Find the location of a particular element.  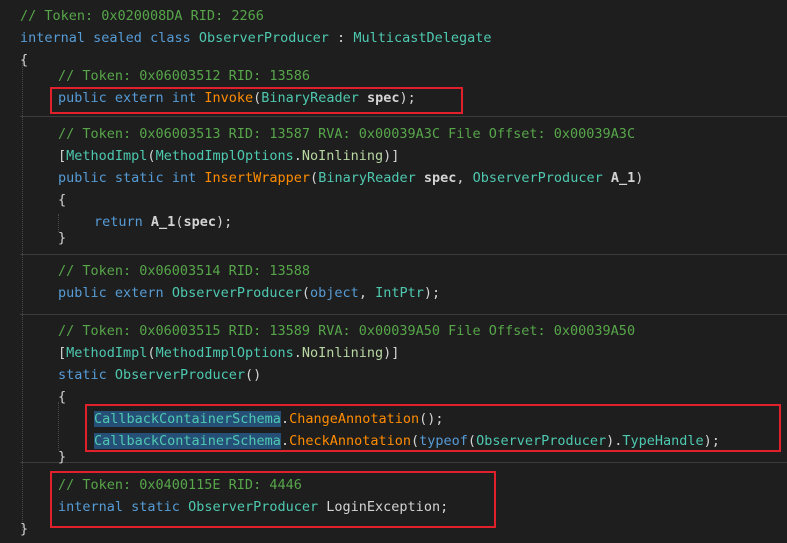

code-line: return A_1(spec); is located at coordinates (163, 222).